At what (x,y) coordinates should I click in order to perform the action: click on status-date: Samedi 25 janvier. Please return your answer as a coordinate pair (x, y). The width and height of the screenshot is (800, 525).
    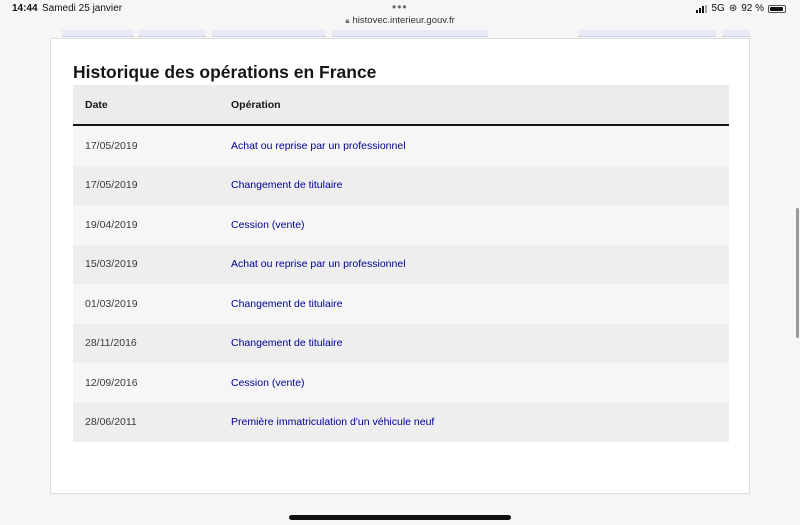
    Looking at the image, I should click on (82, 8).